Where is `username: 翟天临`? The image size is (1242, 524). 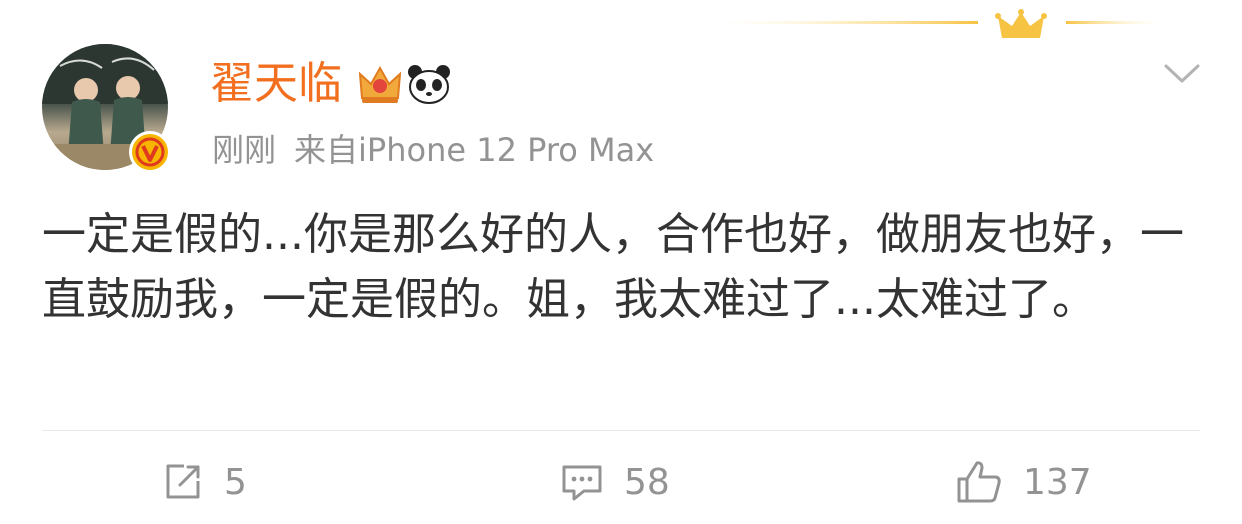 username: 翟天临 is located at coordinates (276, 84).